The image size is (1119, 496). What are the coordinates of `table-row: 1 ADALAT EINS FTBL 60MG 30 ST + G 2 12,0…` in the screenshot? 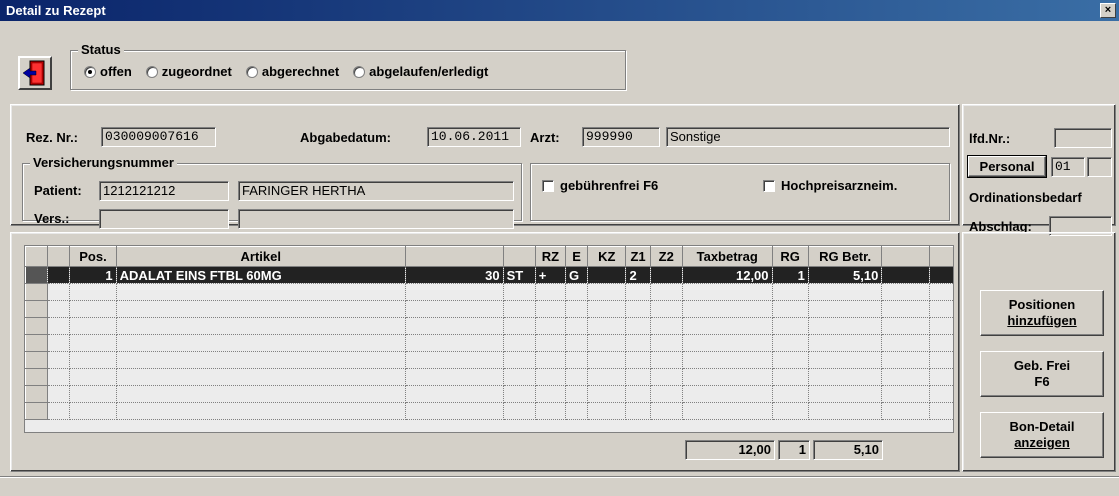 It's located at (489, 275).